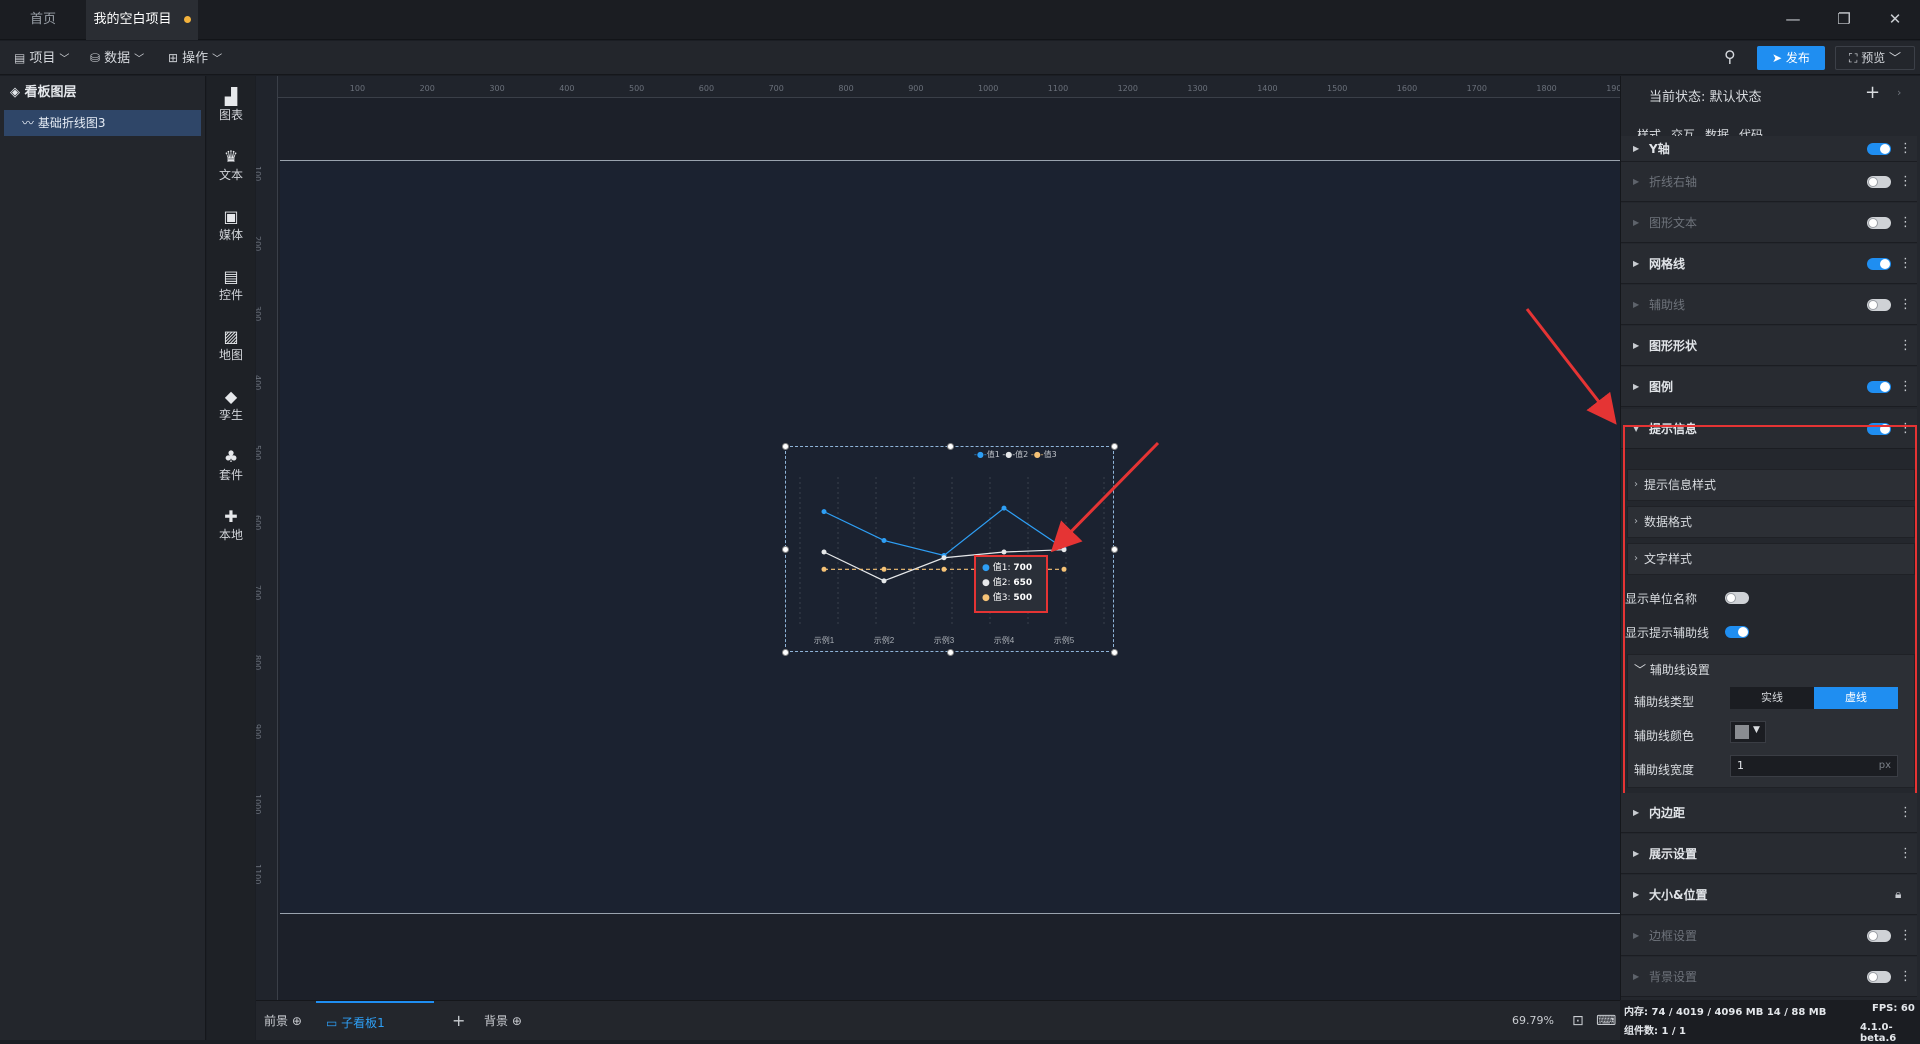 The height and width of the screenshot is (1044, 1920). I want to click on section-y-axis: ▶ Y轴 ⋮, so click(1769, 149).